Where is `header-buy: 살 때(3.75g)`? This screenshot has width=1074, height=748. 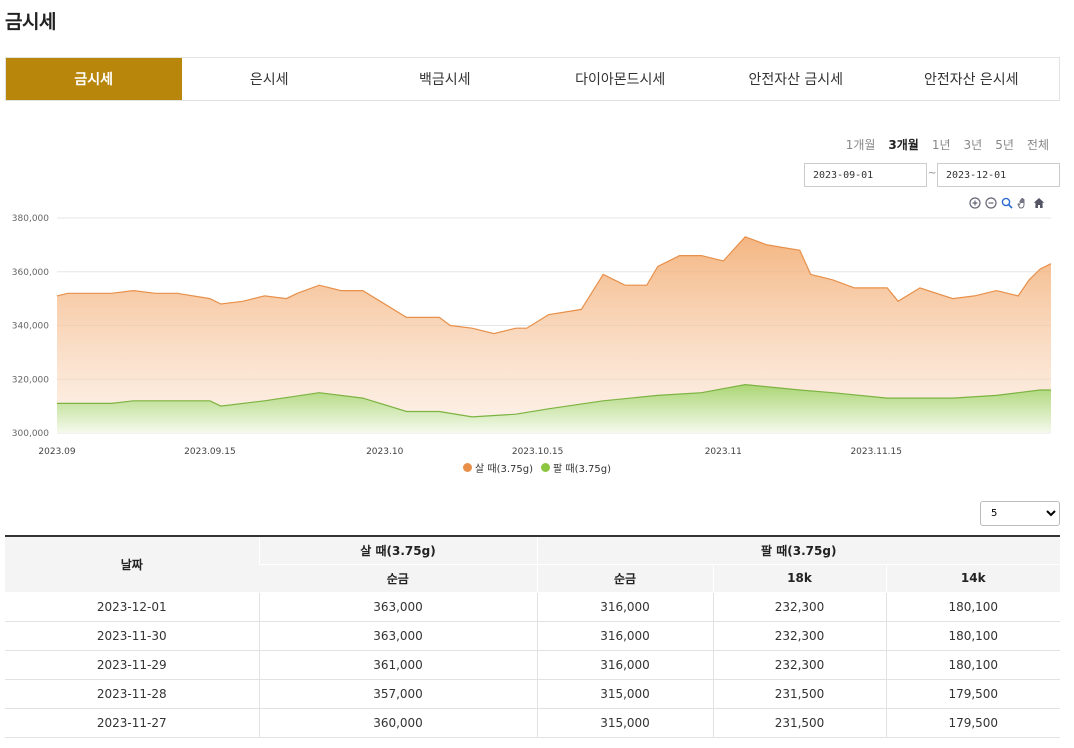
header-buy: 살 때(3.75g) is located at coordinates (397, 550).